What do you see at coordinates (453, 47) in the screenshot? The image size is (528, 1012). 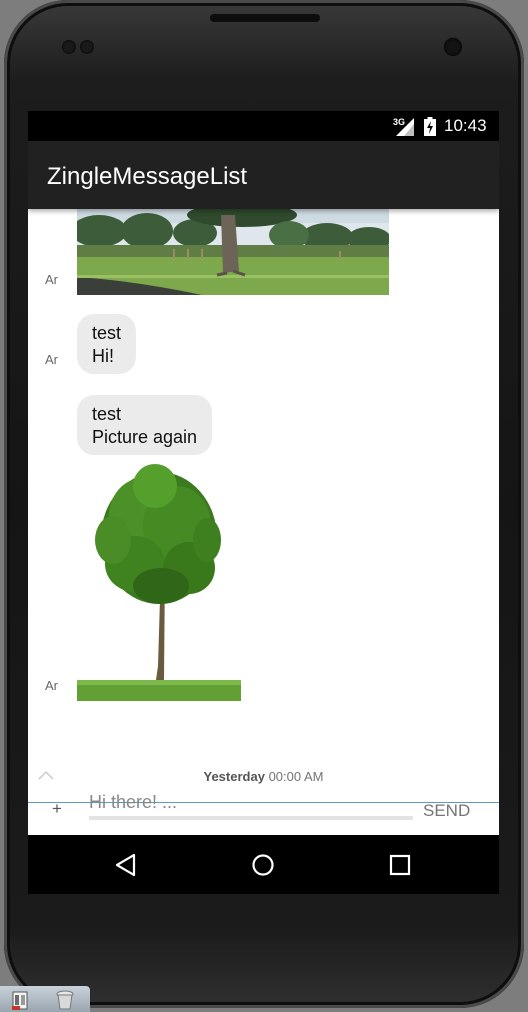 I see `front-camera` at bounding box center [453, 47].